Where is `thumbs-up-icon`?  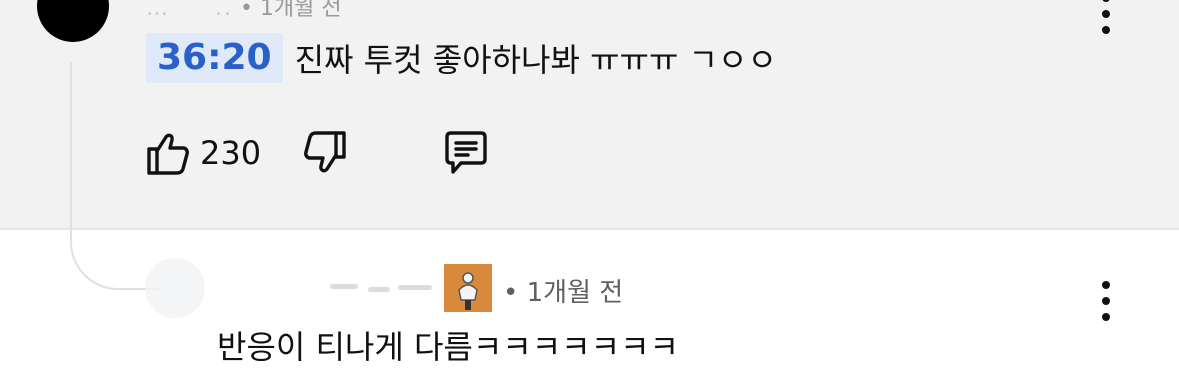
thumbs-up-icon is located at coordinates (167, 153).